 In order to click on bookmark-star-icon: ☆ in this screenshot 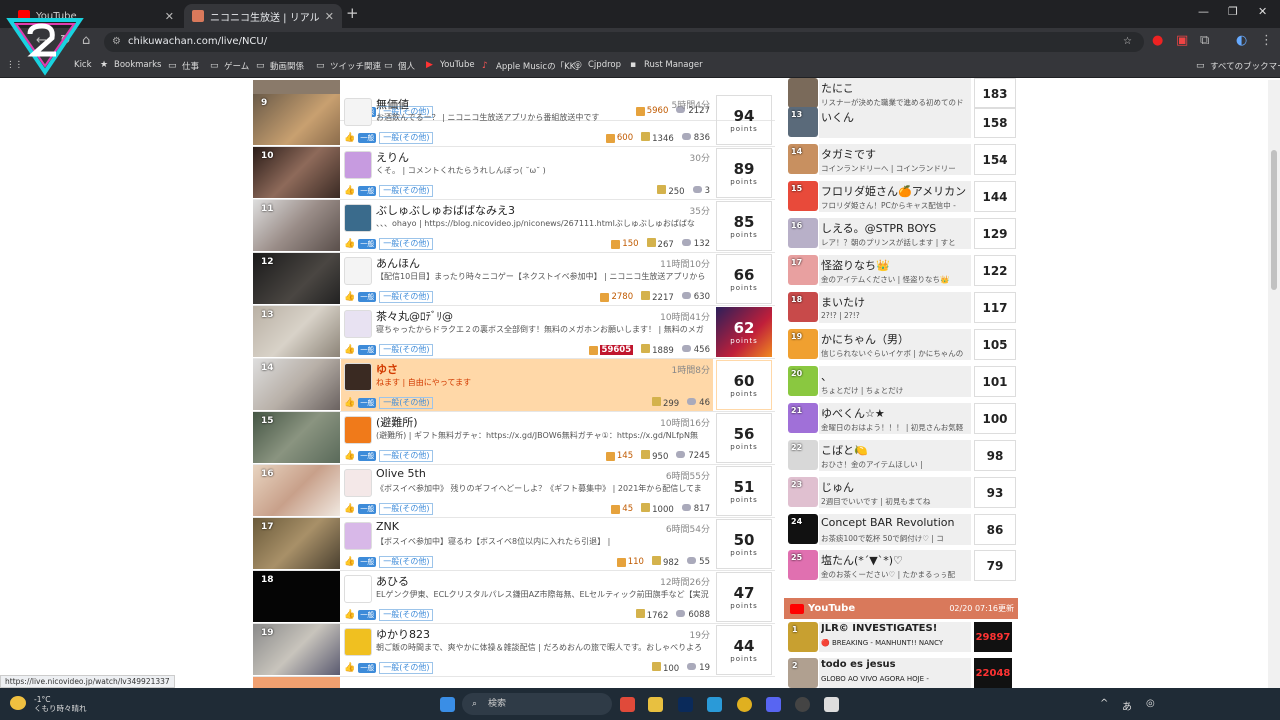, I will do `click(1127, 42)`.